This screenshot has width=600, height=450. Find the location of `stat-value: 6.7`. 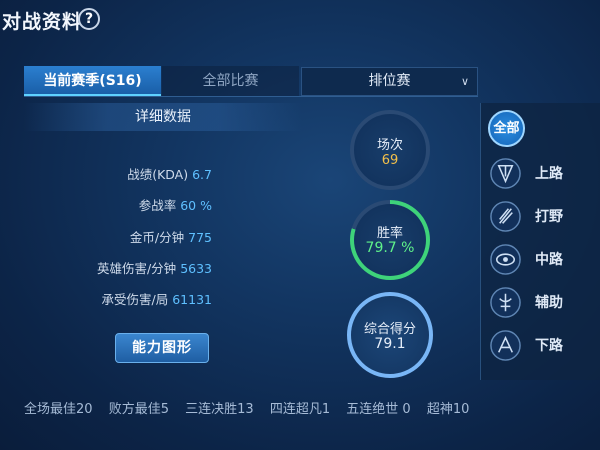

stat-value: 6.7 is located at coordinates (202, 174).